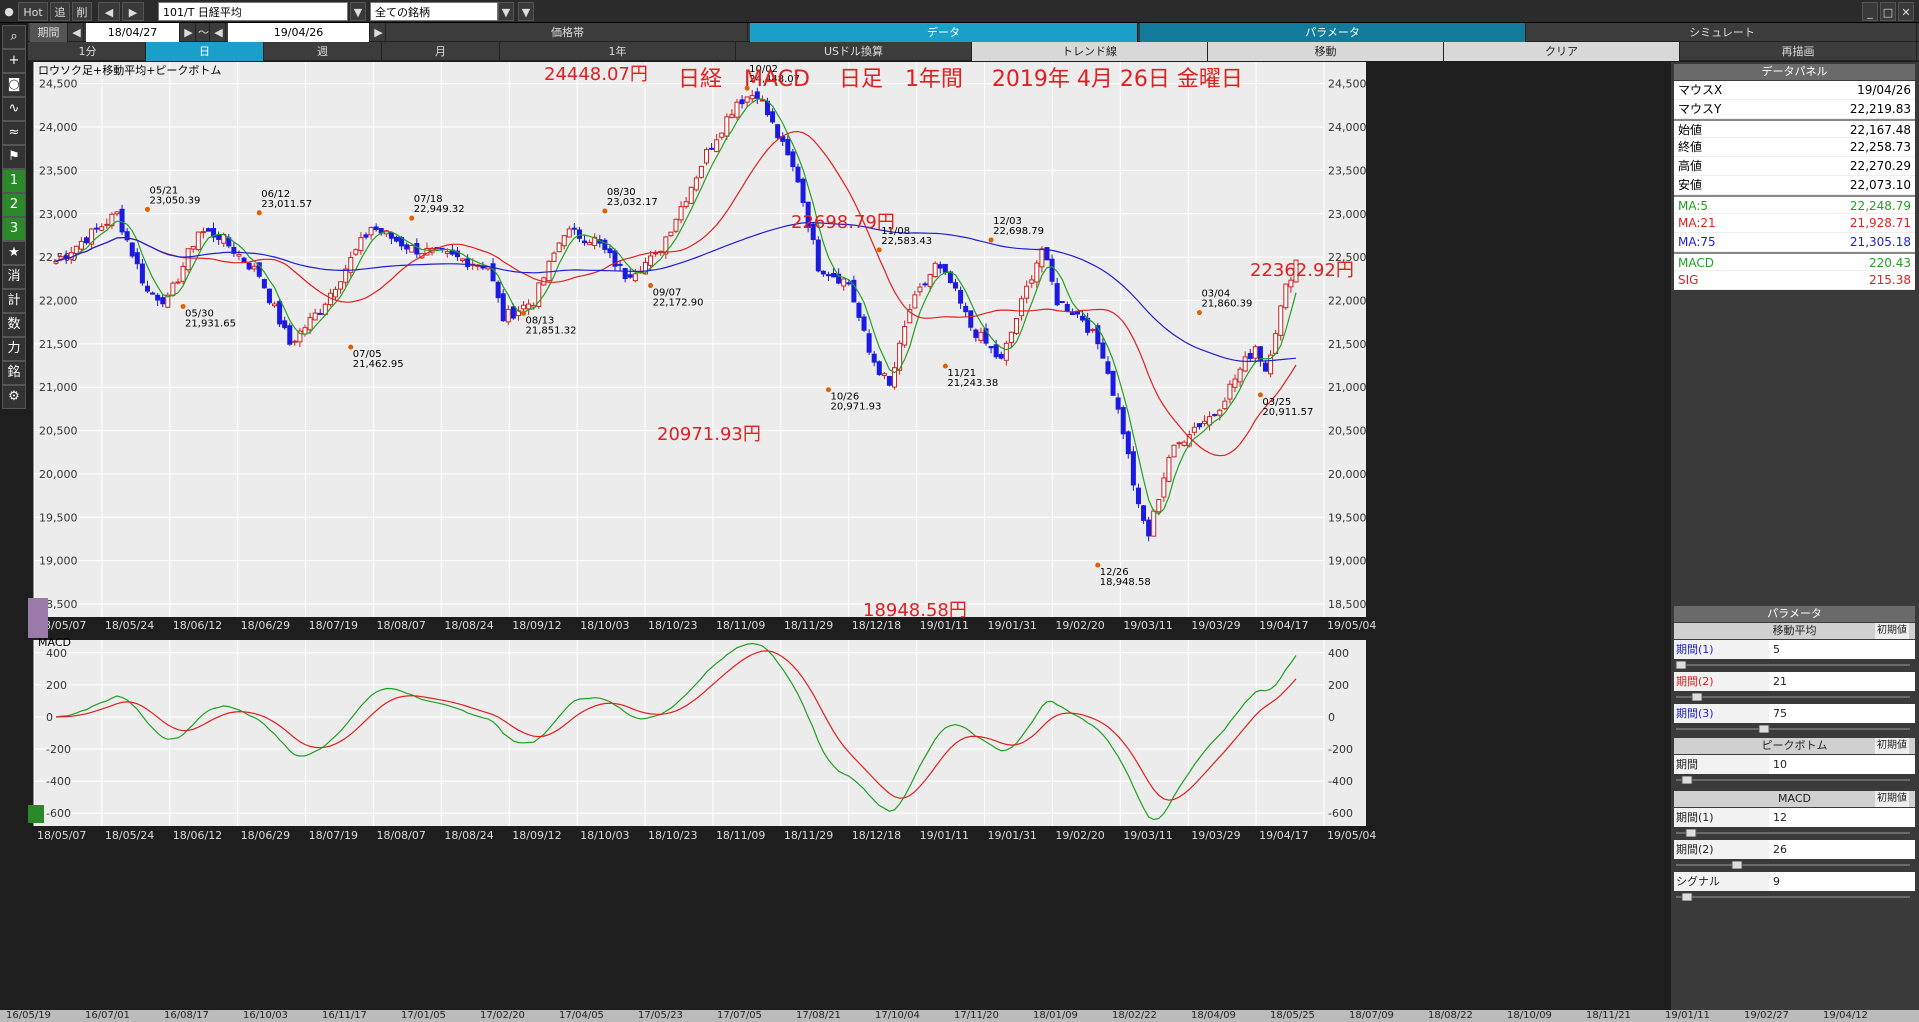 This screenshot has width=1919, height=1022. I want to click on delete-button: 削, so click(82, 11).